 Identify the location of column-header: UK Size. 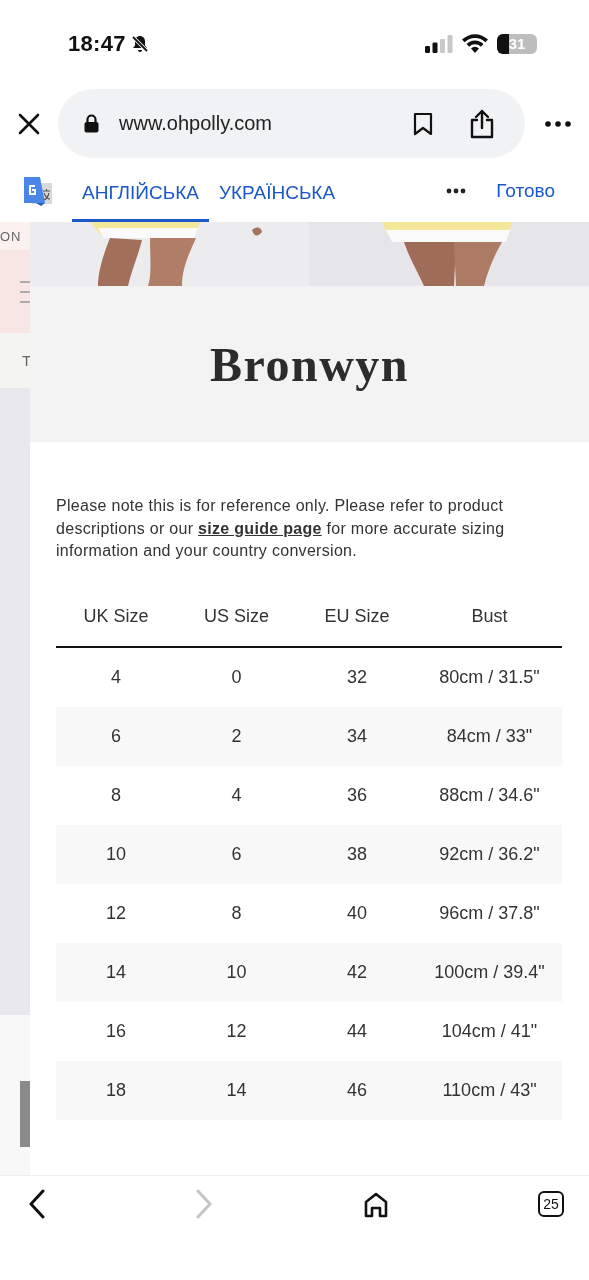
(116, 616).